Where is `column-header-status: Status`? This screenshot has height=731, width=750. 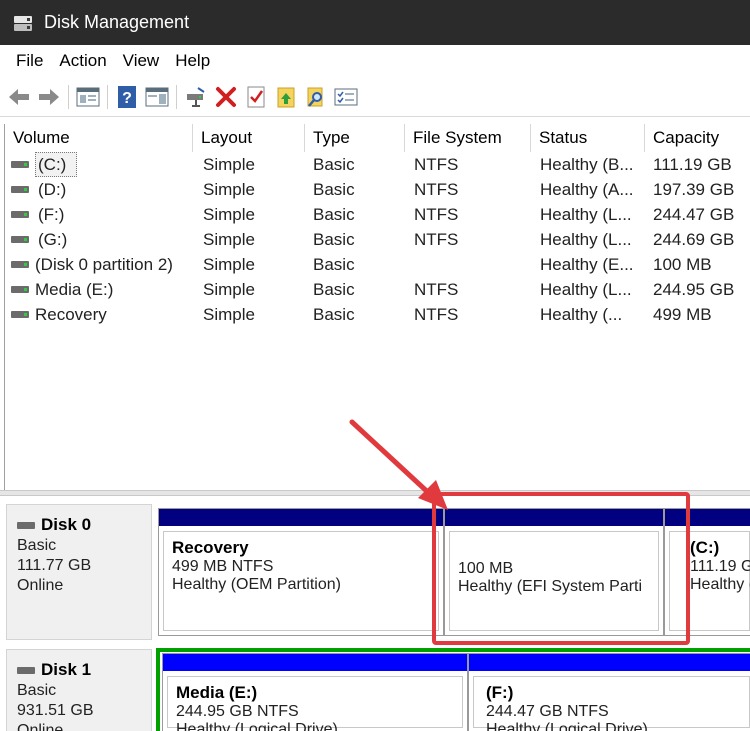 column-header-status: Status is located at coordinates (588, 138).